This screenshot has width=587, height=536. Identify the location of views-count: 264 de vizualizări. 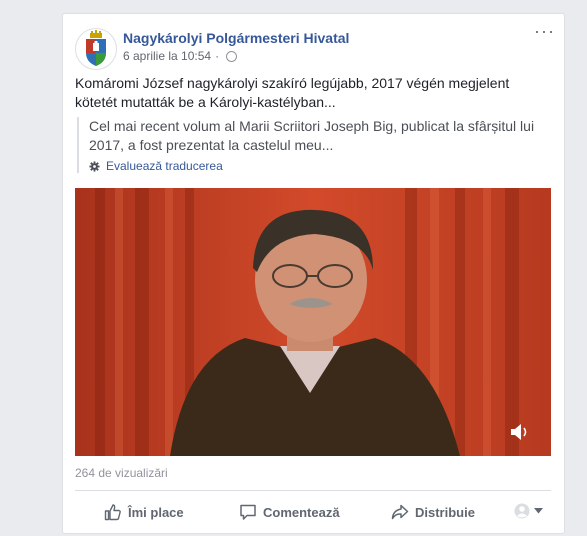
(121, 473).